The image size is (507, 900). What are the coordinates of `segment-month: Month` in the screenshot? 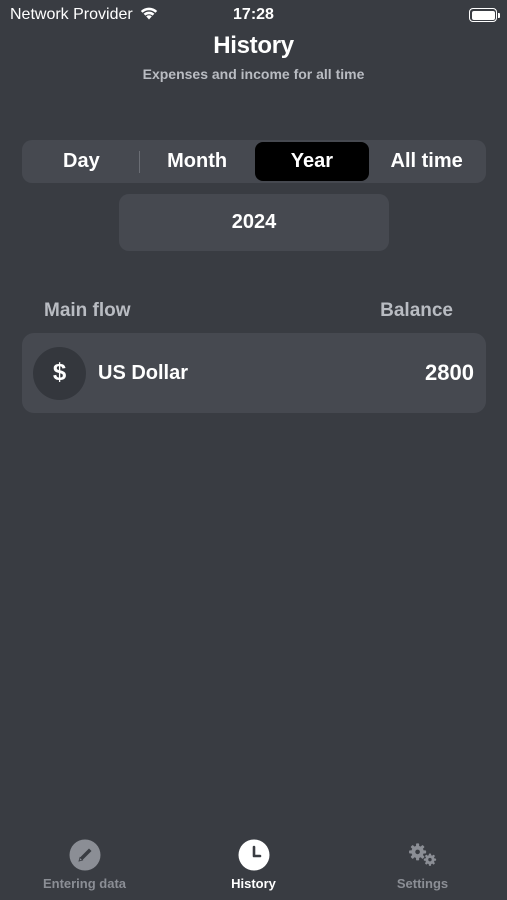 It's located at (197, 161).